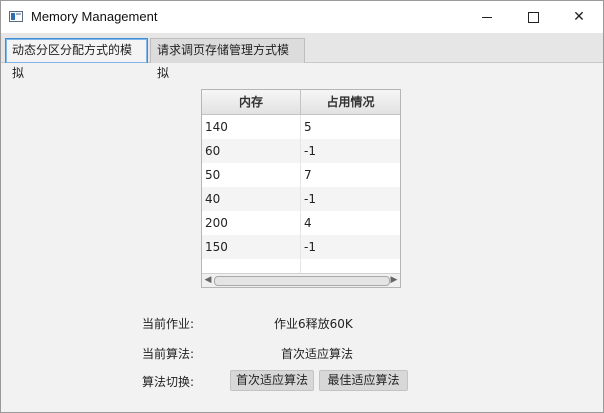 This screenshot has width=604, height=413. Describe the element at coordinates (394, 280) in the screenshot. I see `scroll-right-icon: ▶` at that location.